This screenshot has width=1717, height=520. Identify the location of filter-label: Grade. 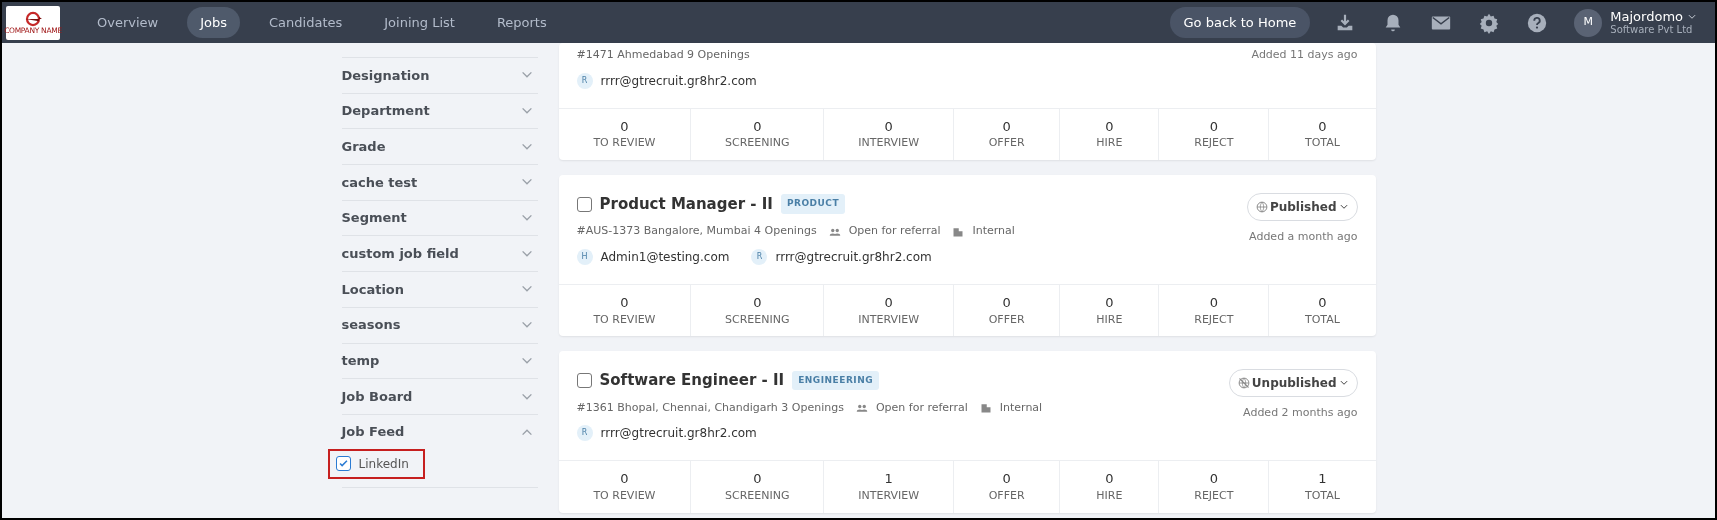
(363, 146).